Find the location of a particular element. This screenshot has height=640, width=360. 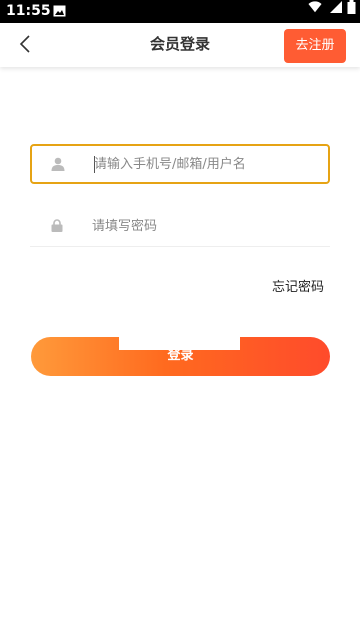

register-button: 去注册 is located at coordinates (315, 46).